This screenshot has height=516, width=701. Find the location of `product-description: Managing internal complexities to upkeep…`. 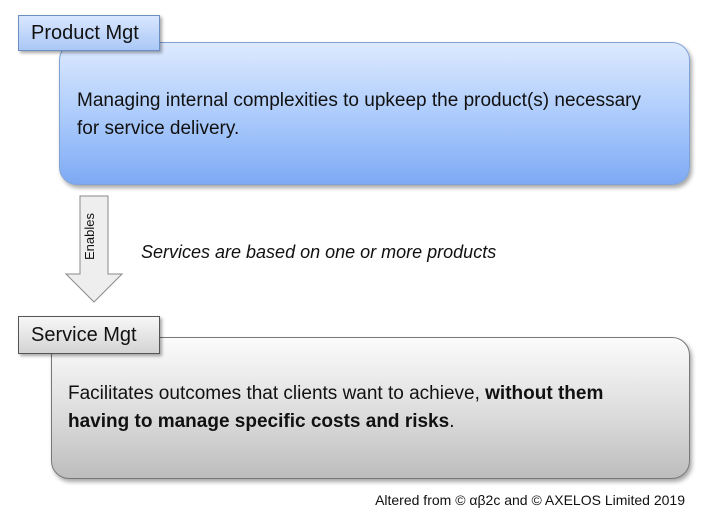

product-description: Managing internal complexities to upkeep… is located at coordinates (359, 114).